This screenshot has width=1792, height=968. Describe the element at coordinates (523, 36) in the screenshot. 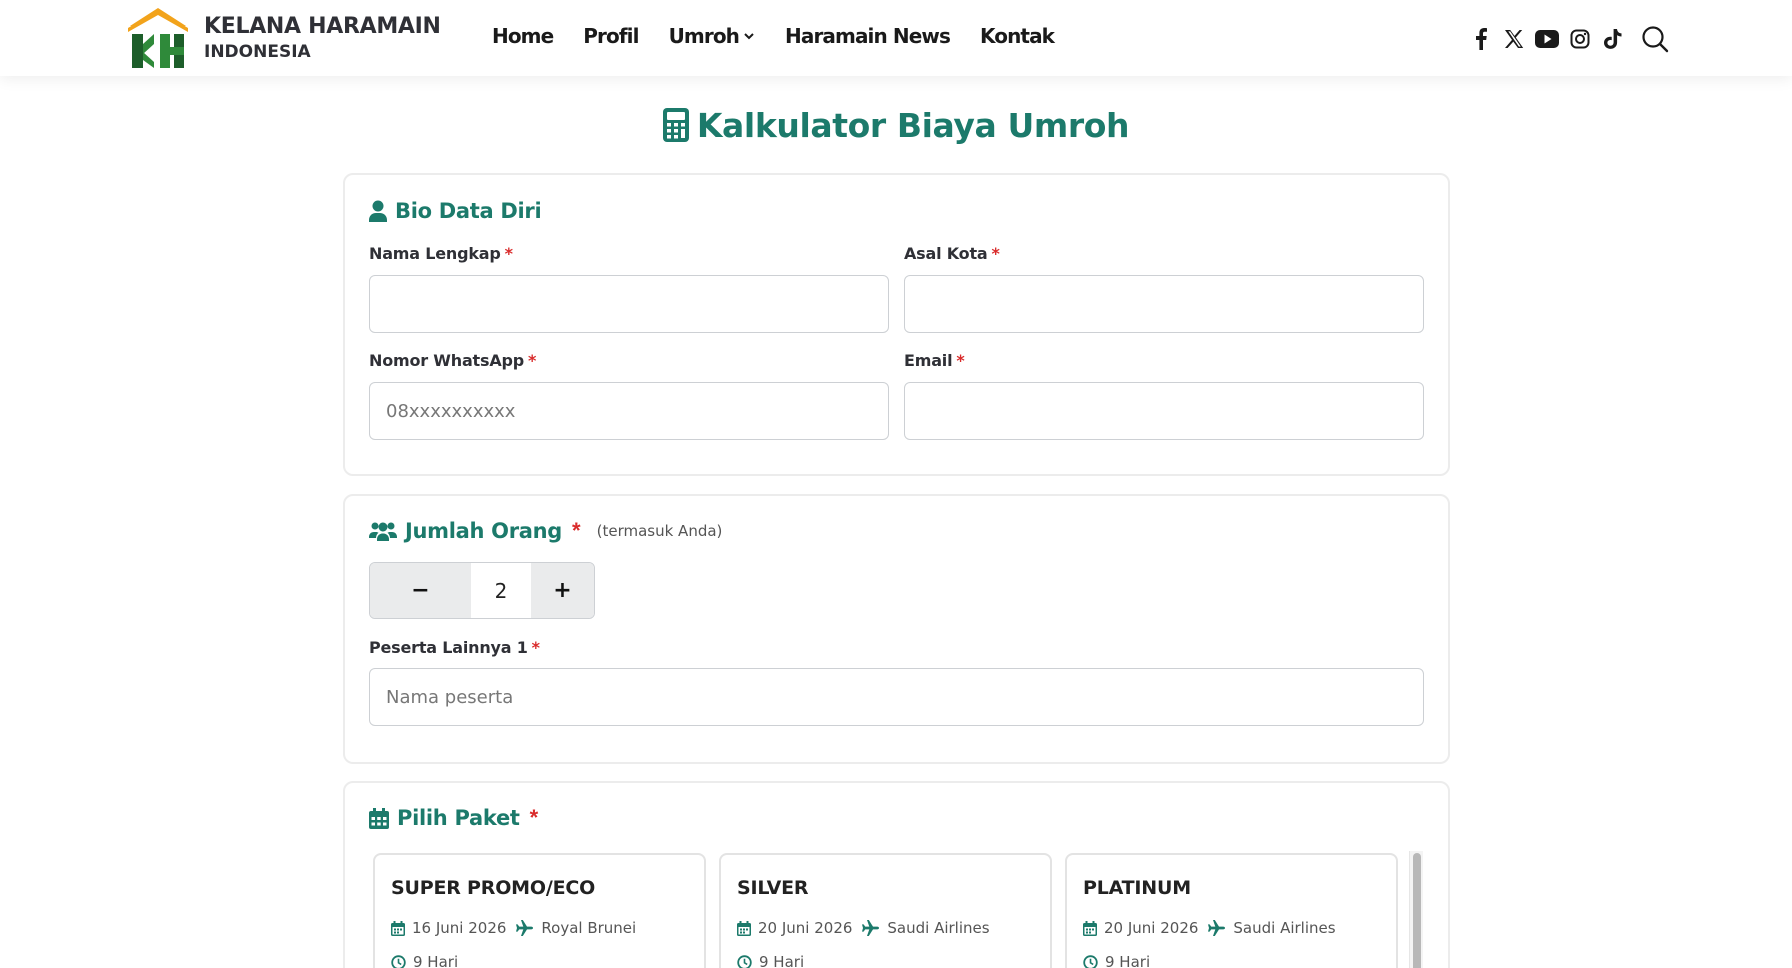

I see `nav-home: Home` at that location.